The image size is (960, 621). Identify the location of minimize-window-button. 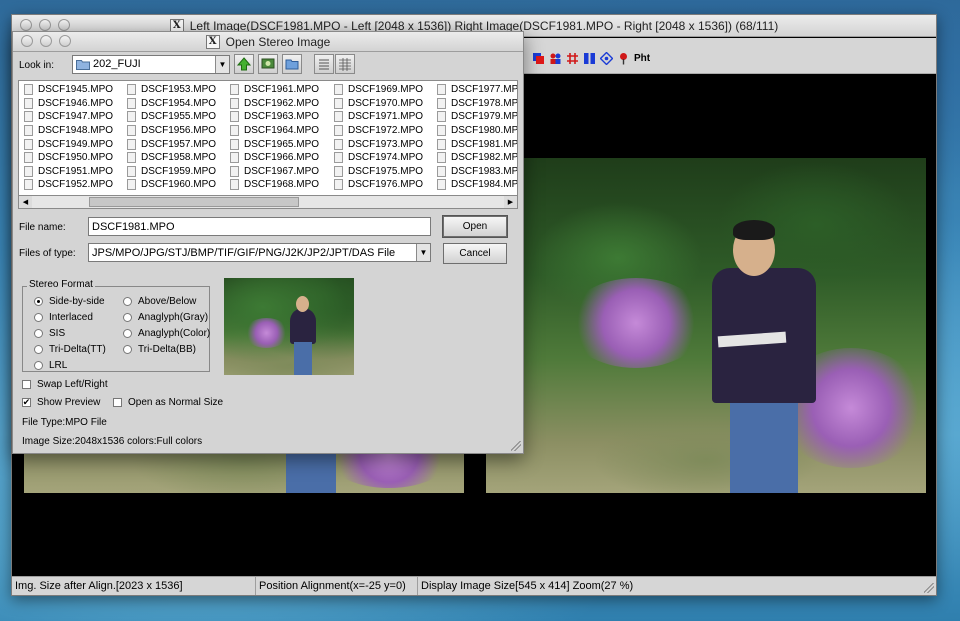
(45, 25).